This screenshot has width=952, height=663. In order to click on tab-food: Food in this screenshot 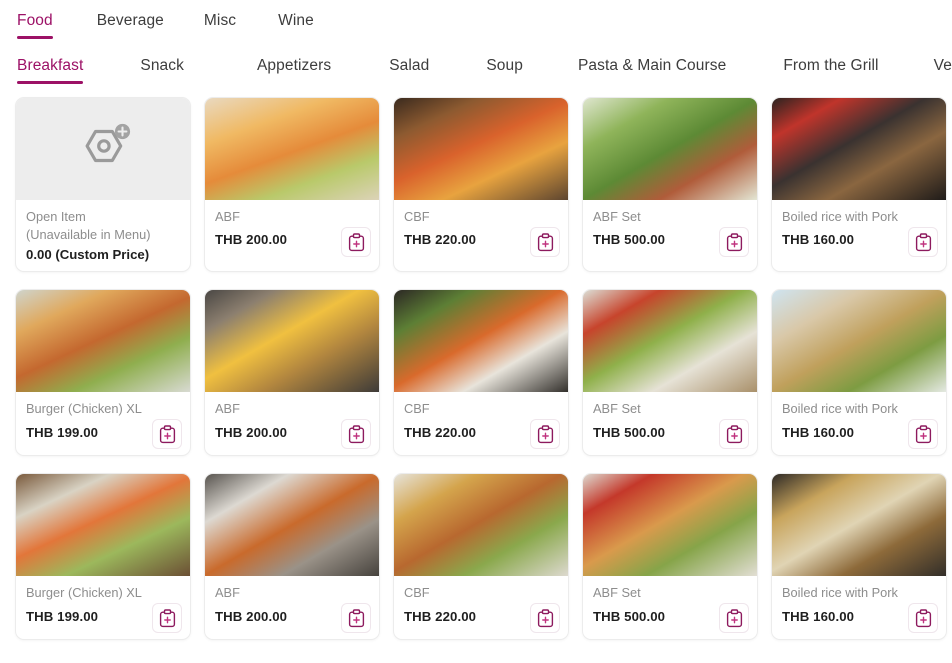, I will do `click(35, 23)`.